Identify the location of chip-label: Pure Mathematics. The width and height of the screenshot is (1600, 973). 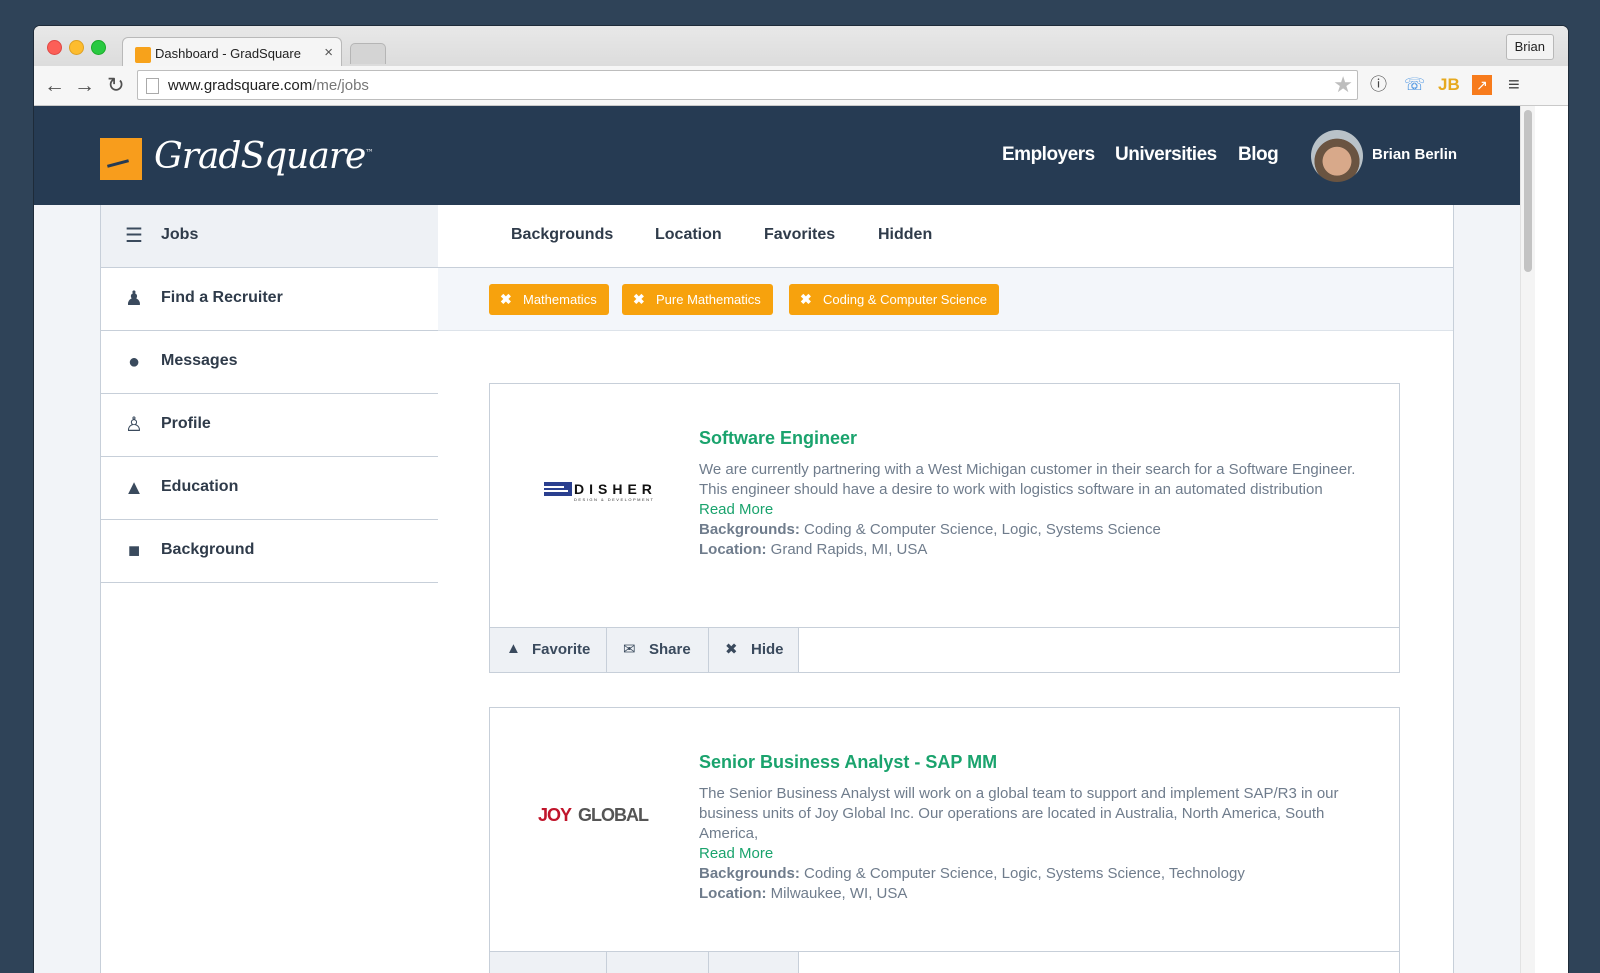
(708, 299).